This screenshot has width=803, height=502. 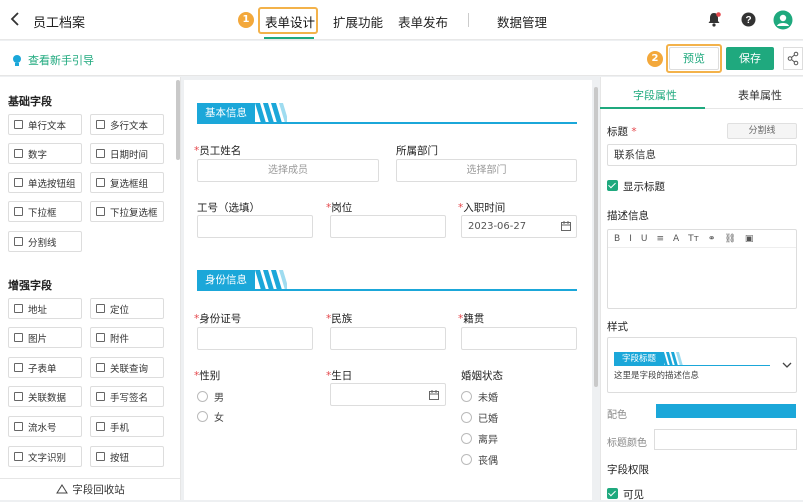 I want to click on component-advanced-8: 流水号, so click(x=45, y=426).